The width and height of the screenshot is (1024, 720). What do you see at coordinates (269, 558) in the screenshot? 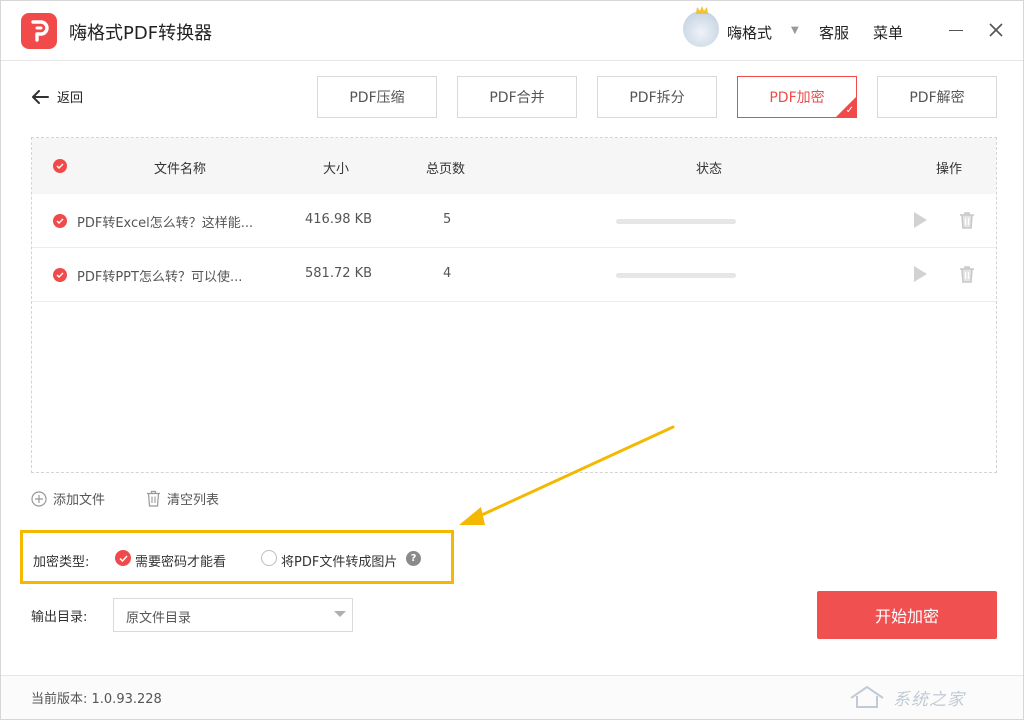
I see `radio-convert-image` at bounding box center [269, 558].